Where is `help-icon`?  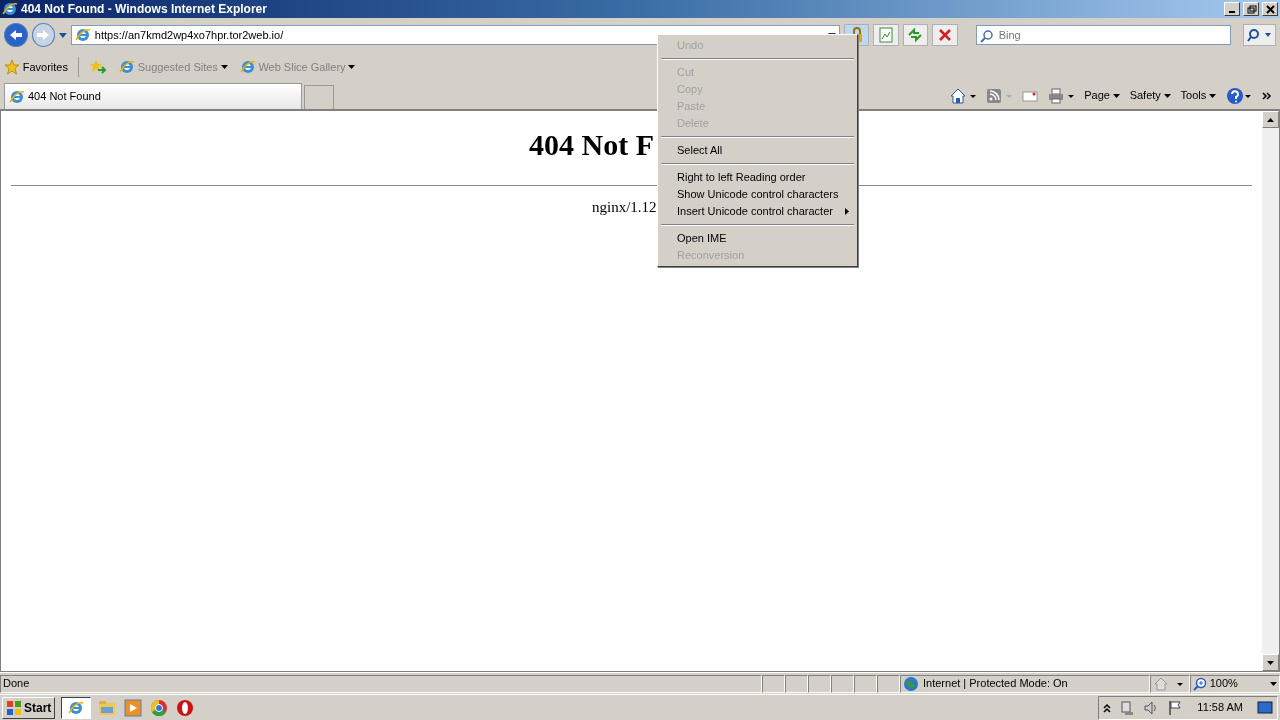 help-icon is located at coordinates (1239, 95).